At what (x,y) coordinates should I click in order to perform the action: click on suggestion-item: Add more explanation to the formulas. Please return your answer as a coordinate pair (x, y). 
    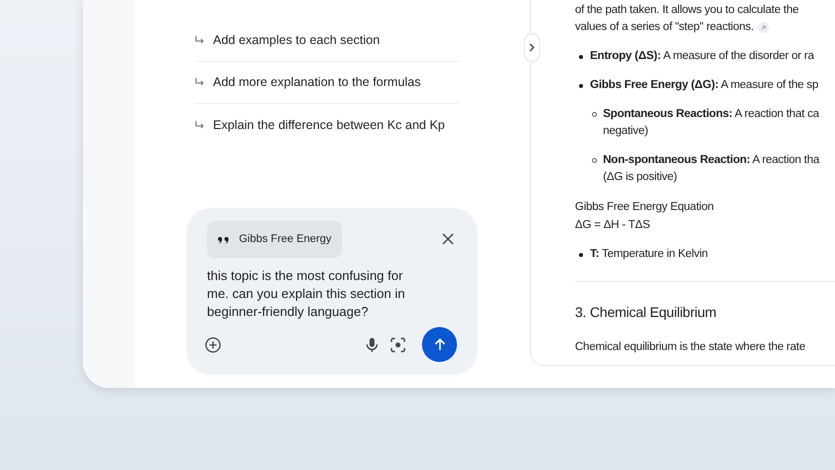
    Looking at the image, I should click on (308, 82).